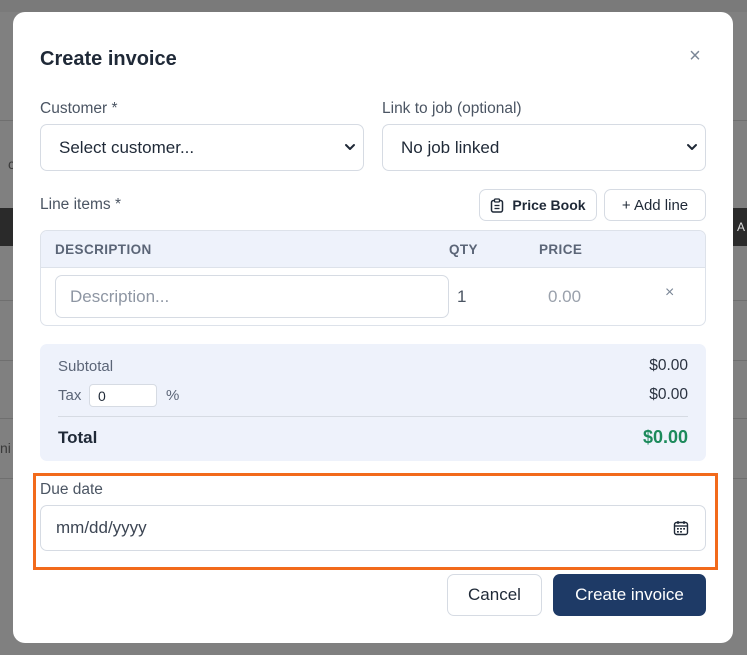 The width and height of the screenshot is (747, 655). Describe the element at coordinates (108, 59) in the screenshot. I see `modal-title: Create invoice` at that location.